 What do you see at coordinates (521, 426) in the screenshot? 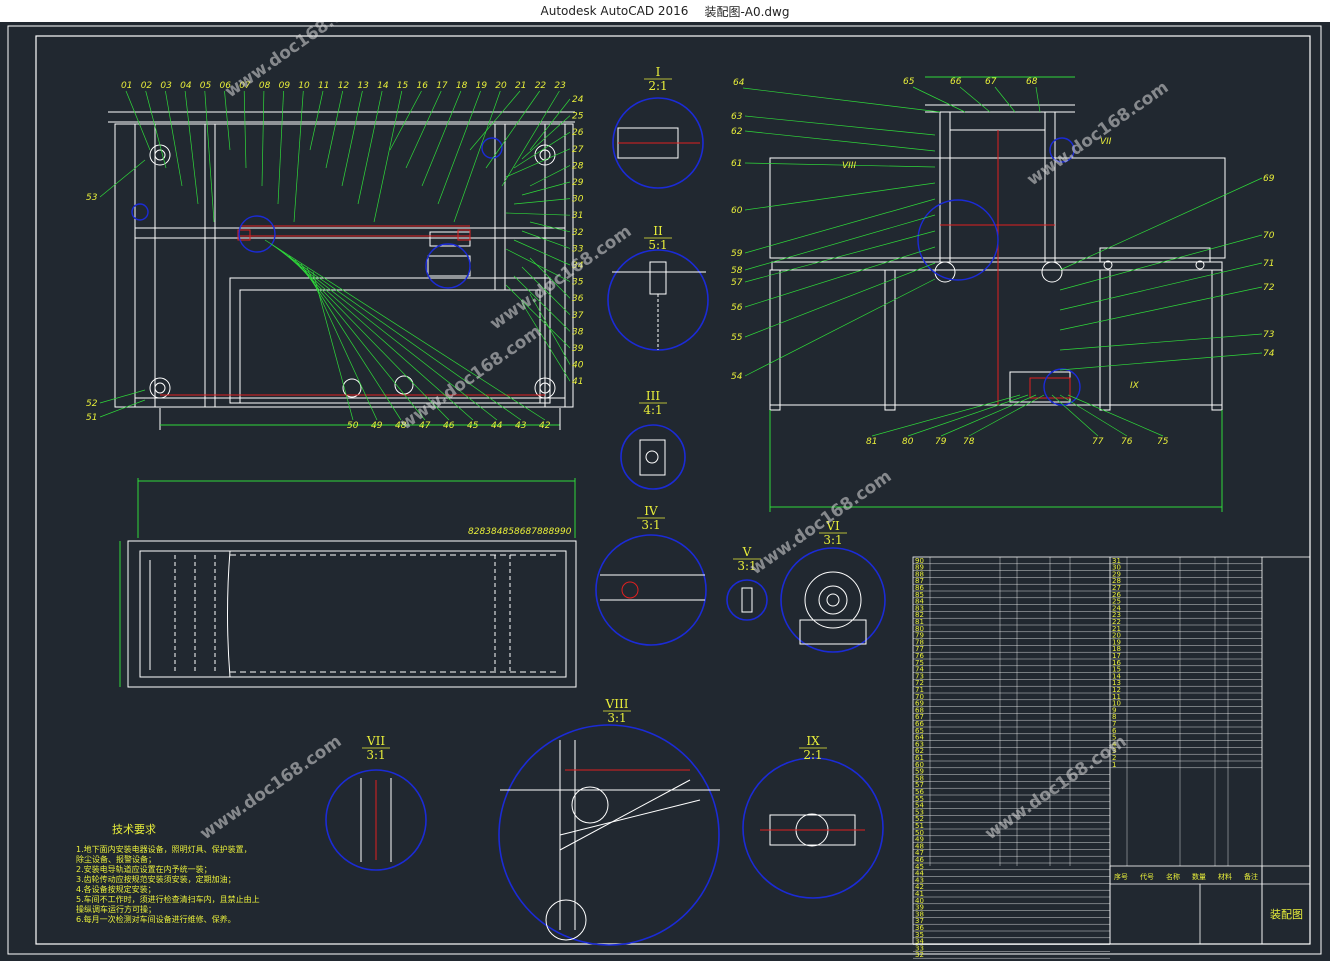
I see `part-label: 43` at bounding box center [521, 426].